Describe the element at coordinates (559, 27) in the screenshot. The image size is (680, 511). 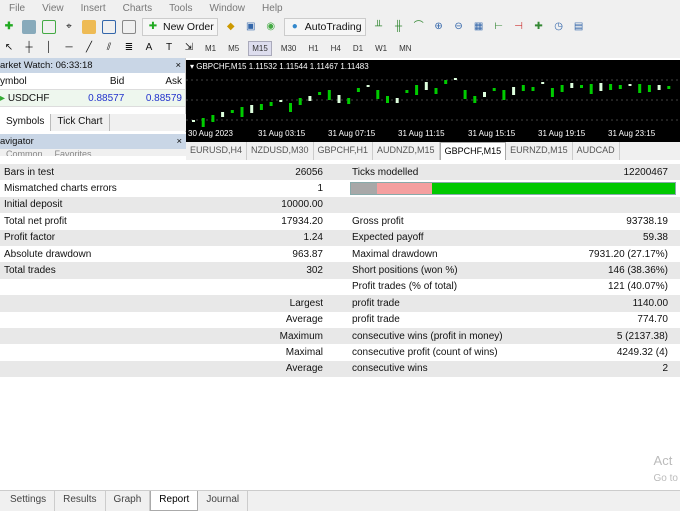
I see `periods-icon: ◷` at that location.